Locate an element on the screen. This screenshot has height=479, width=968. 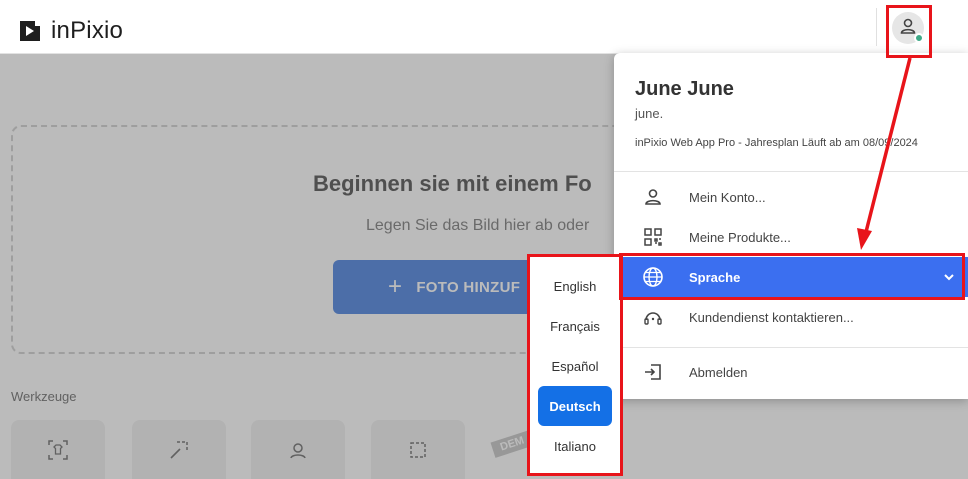
highlight-box-language is located at coordinates (792, 276).